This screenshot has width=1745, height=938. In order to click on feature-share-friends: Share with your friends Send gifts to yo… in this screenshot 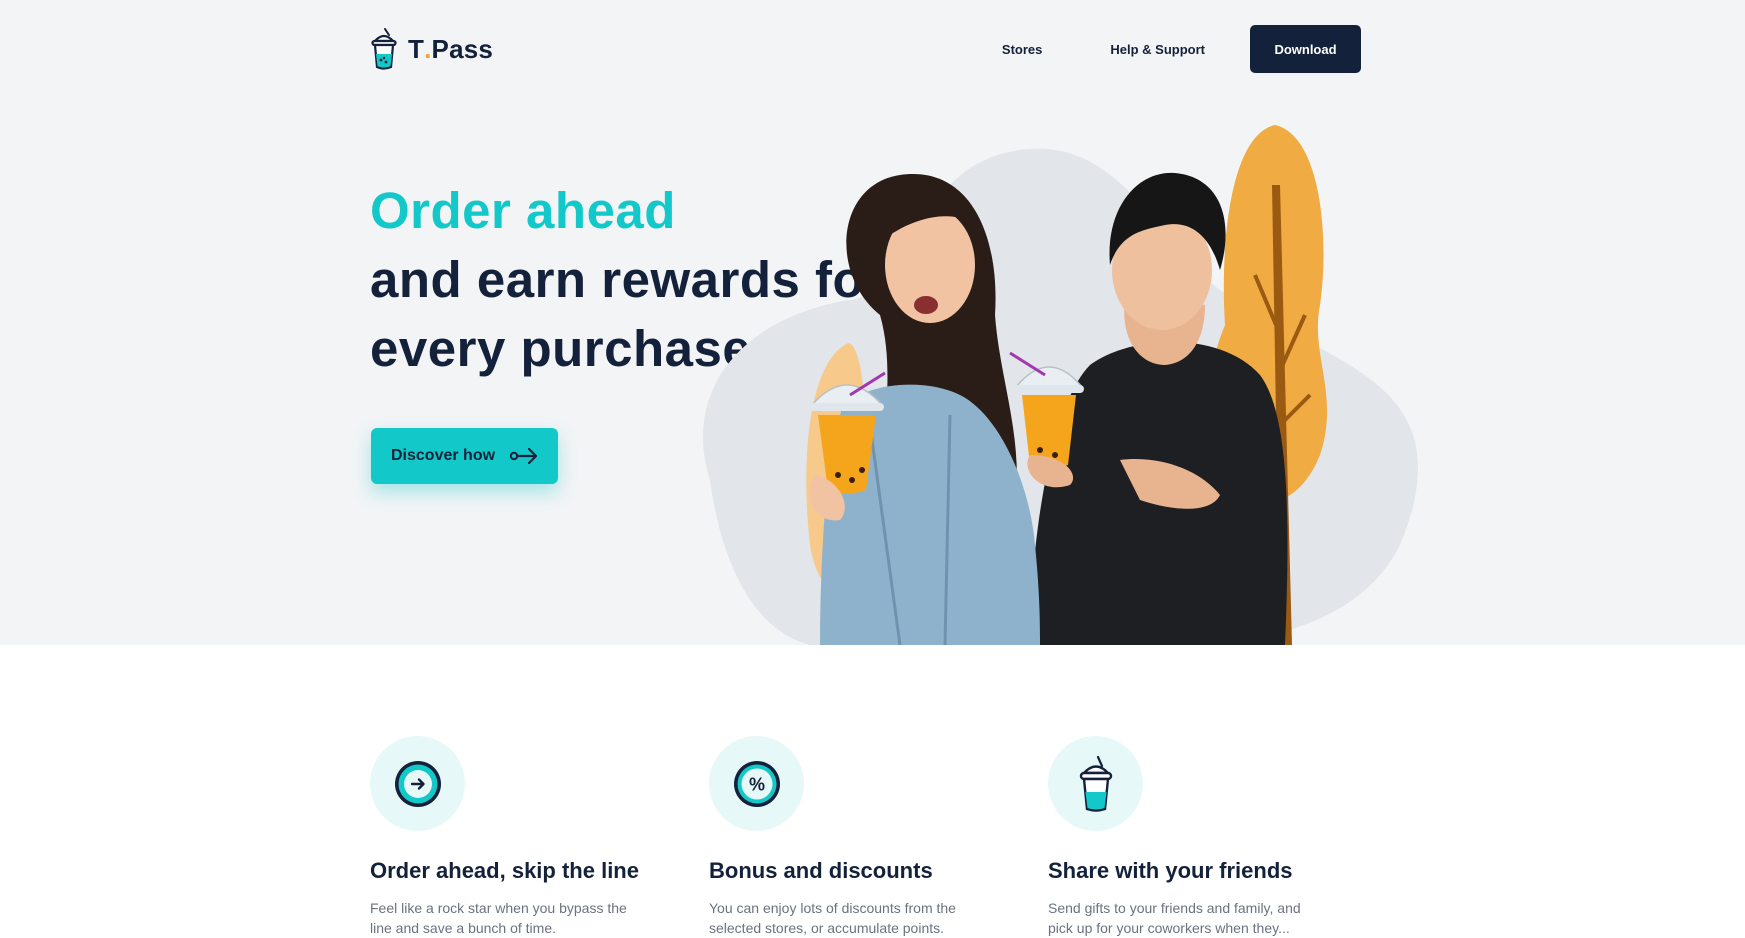, I will do `click(1198, 837)`.